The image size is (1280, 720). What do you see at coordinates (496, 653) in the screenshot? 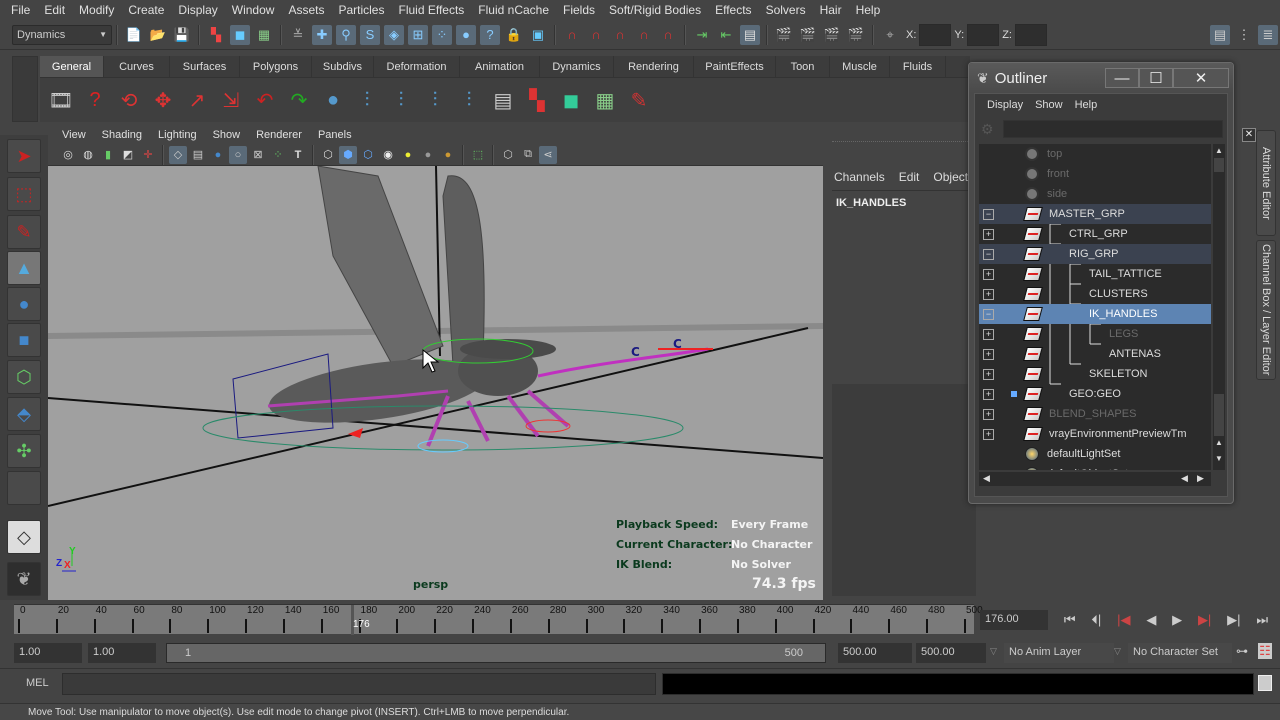
I see `range-slider: 1 500` at bounding box center [496, 653].